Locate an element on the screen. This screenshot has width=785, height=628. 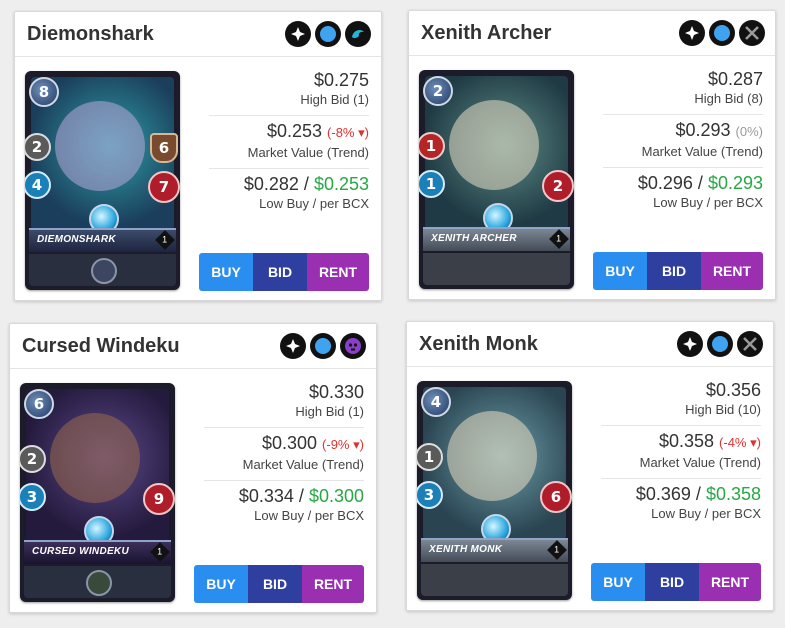
card-art-name: CURSED WINDEKU is located at coordinates (80, 551).